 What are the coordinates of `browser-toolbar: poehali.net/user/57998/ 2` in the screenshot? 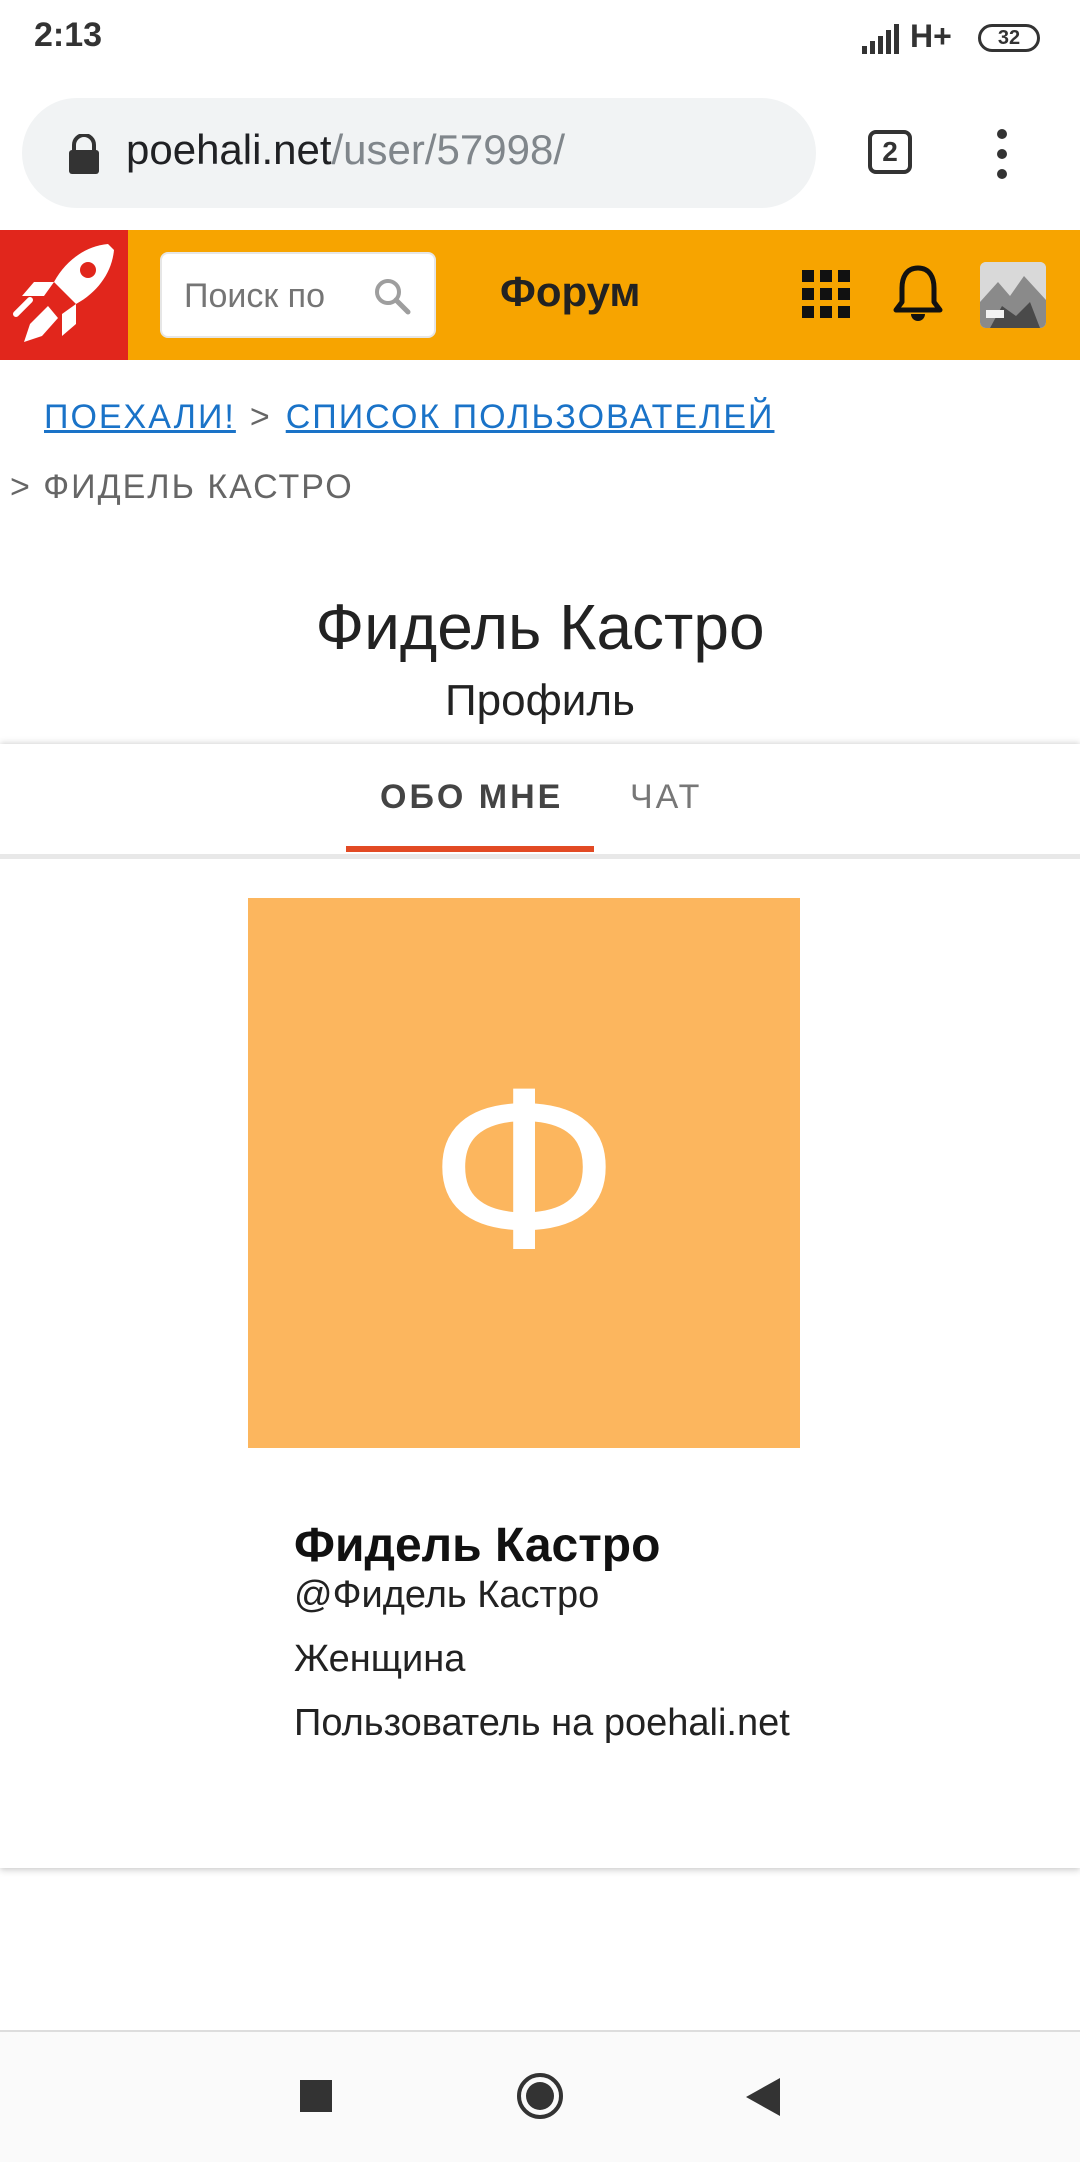 It's located at (540, 154).